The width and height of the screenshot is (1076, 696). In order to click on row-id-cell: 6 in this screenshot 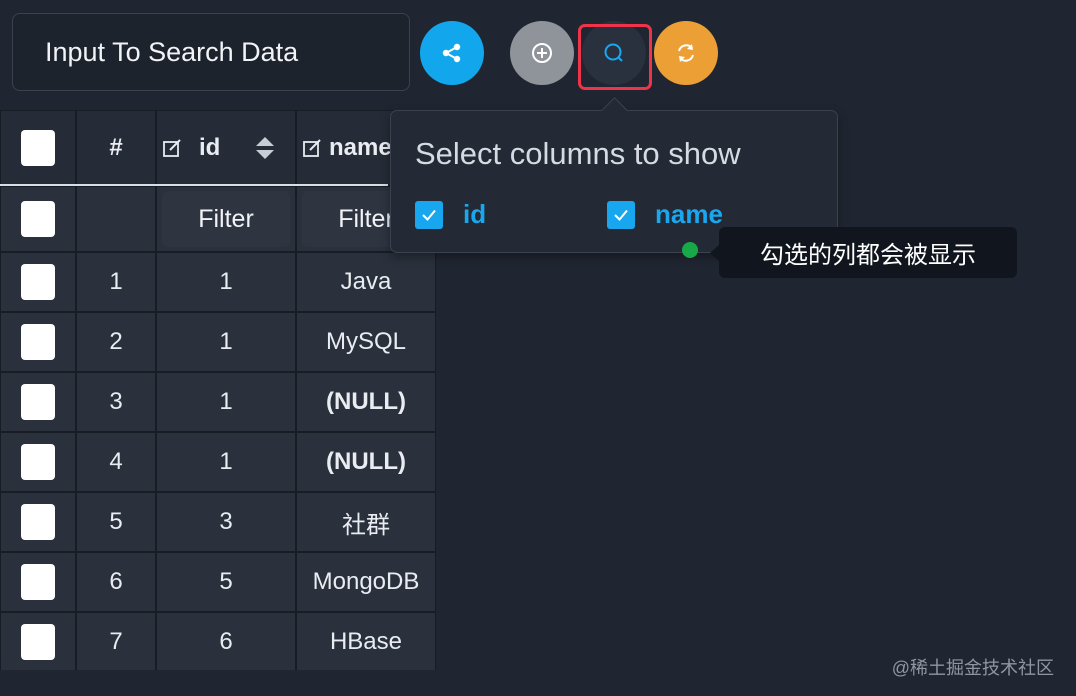, I will do `click(226, 641)`.